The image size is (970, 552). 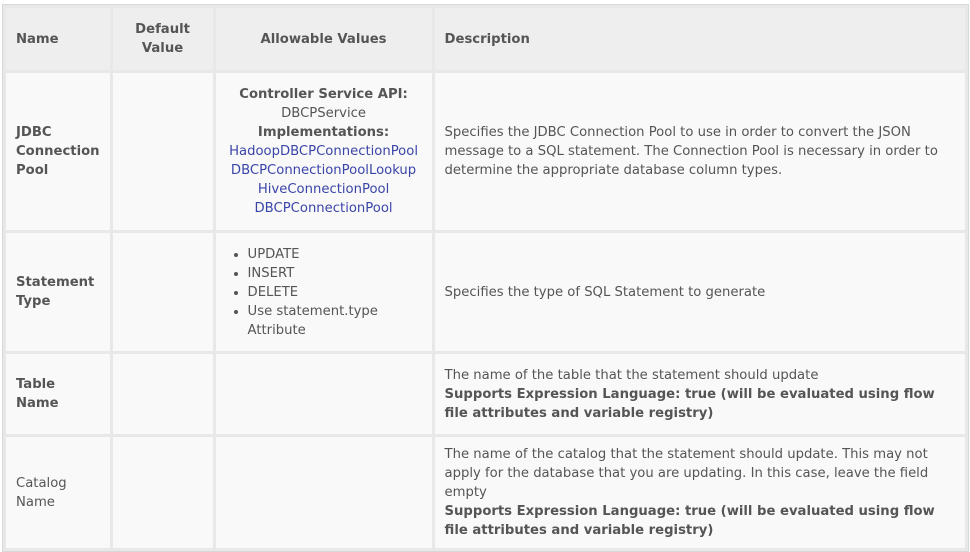 I want to click on impl-link: DBCPConnectionPool, so click(x=324, y=208).